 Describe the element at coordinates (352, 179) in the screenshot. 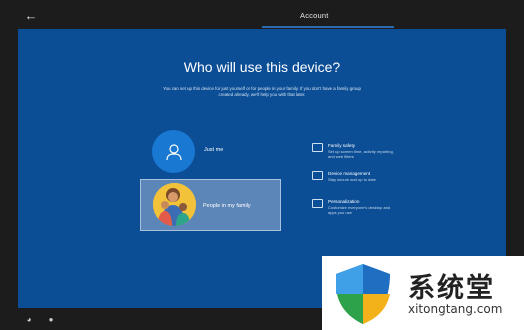

I see `feature-description: Stay secure and up to date` at that location.